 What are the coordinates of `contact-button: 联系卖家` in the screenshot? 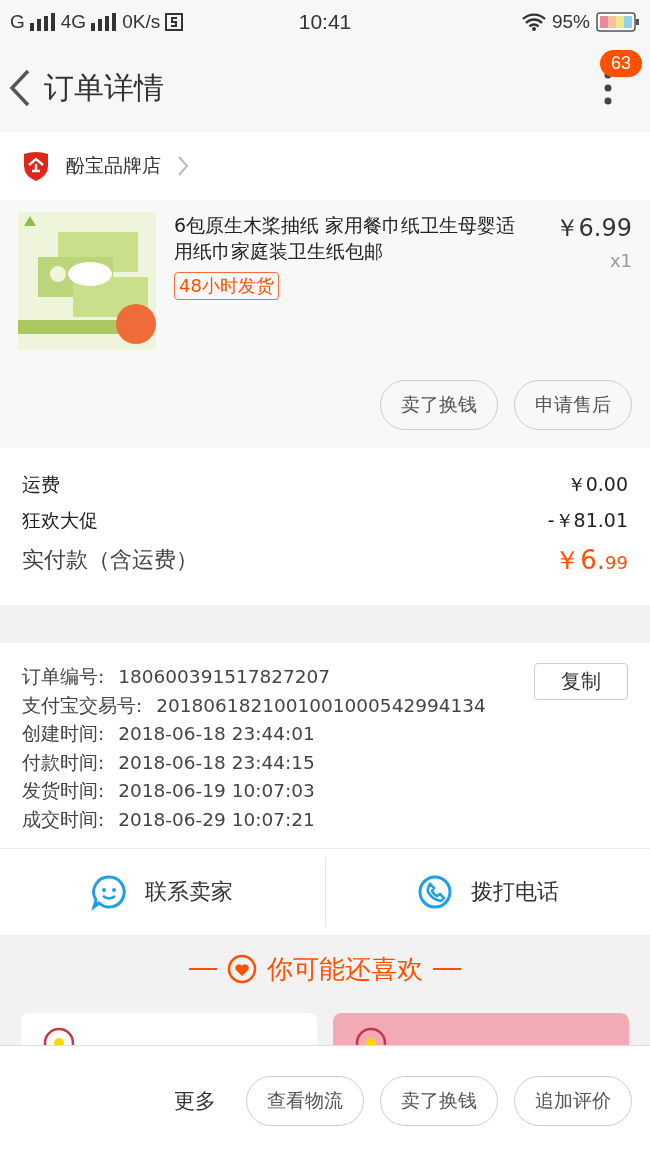 It's located at (162, 892).